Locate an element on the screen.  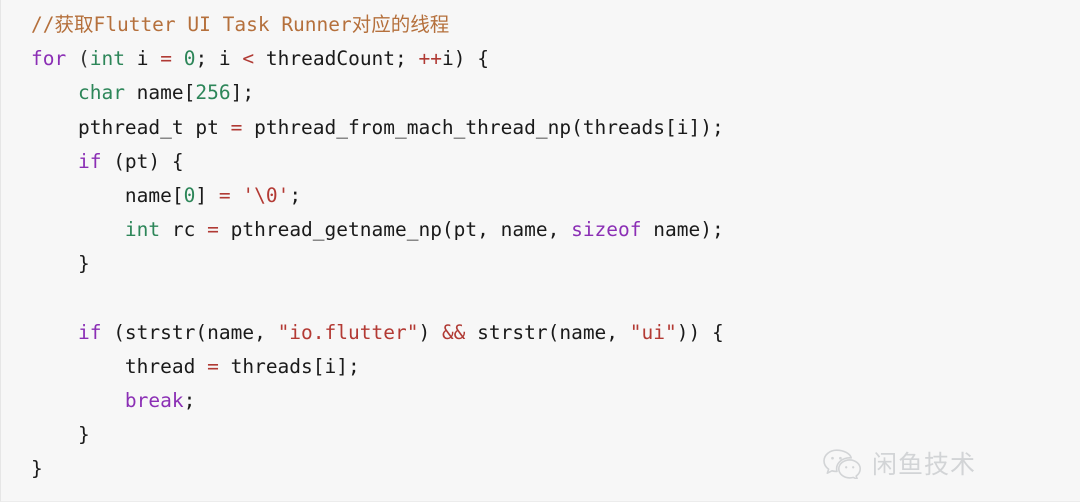
code-token-keyword: for is located at coordinates (49, 59).